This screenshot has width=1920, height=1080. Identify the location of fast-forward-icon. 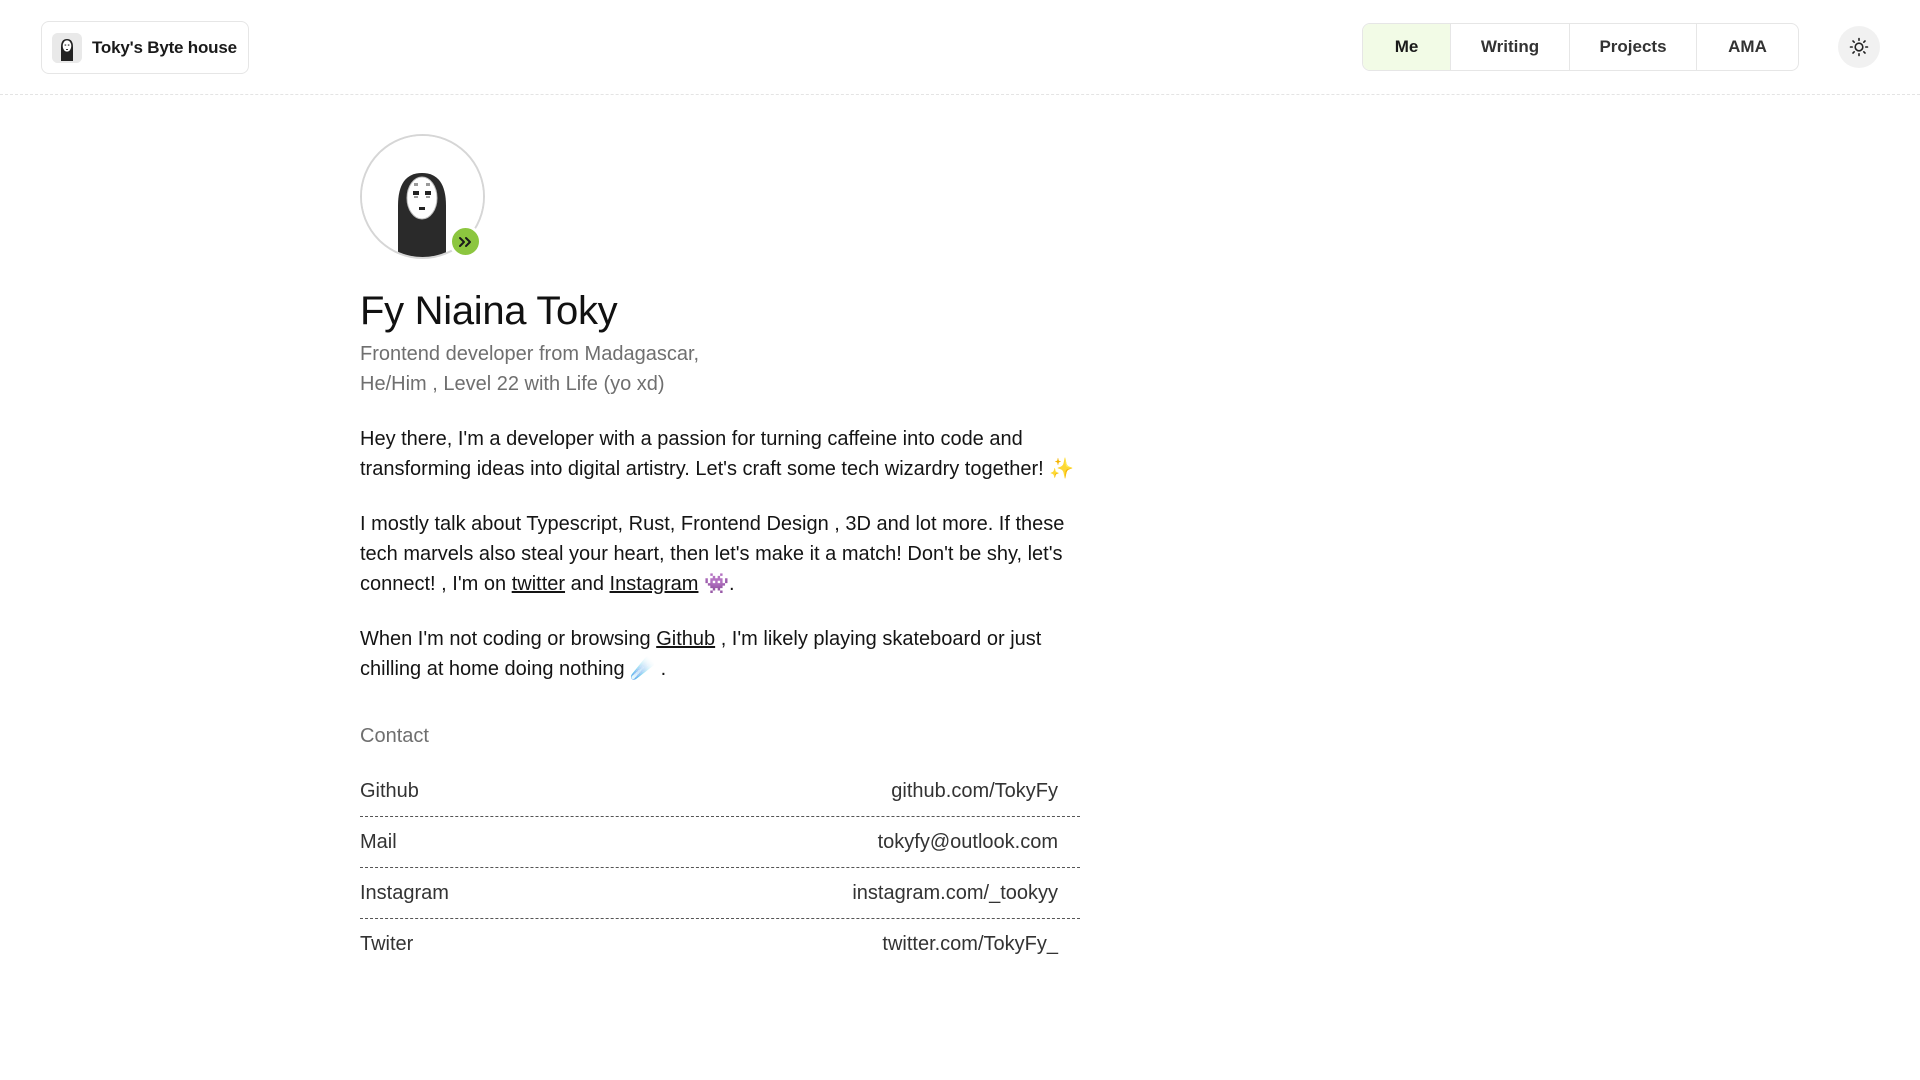
(464, 241).